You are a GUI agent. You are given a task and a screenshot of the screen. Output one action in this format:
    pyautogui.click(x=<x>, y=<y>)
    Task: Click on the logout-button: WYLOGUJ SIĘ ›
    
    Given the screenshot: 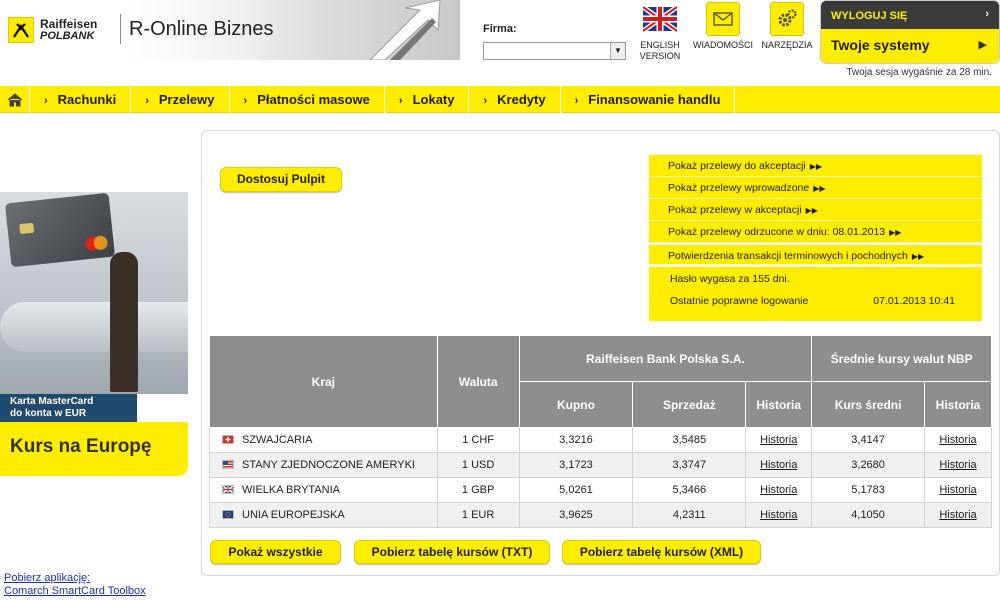 What is the action you would take?
    pyautogui.click(x=910, y=15)
    